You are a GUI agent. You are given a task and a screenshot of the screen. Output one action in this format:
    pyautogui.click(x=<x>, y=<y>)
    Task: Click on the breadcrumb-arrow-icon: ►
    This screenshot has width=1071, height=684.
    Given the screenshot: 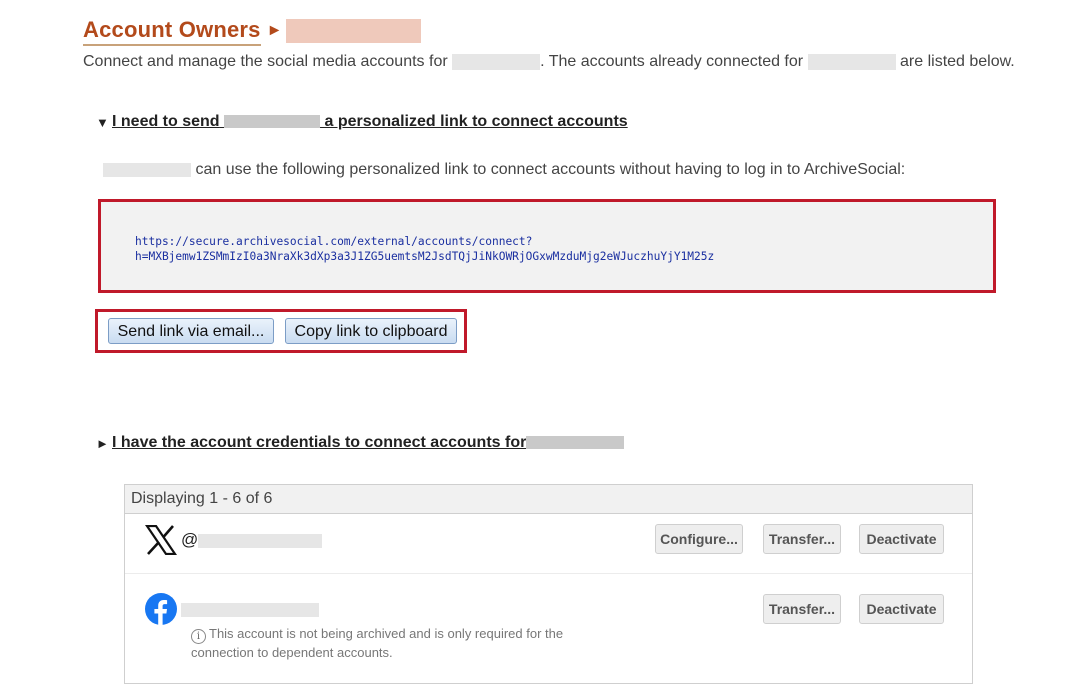 What is the action you would take?
    pyautogui.click(x=274, y=30)
    